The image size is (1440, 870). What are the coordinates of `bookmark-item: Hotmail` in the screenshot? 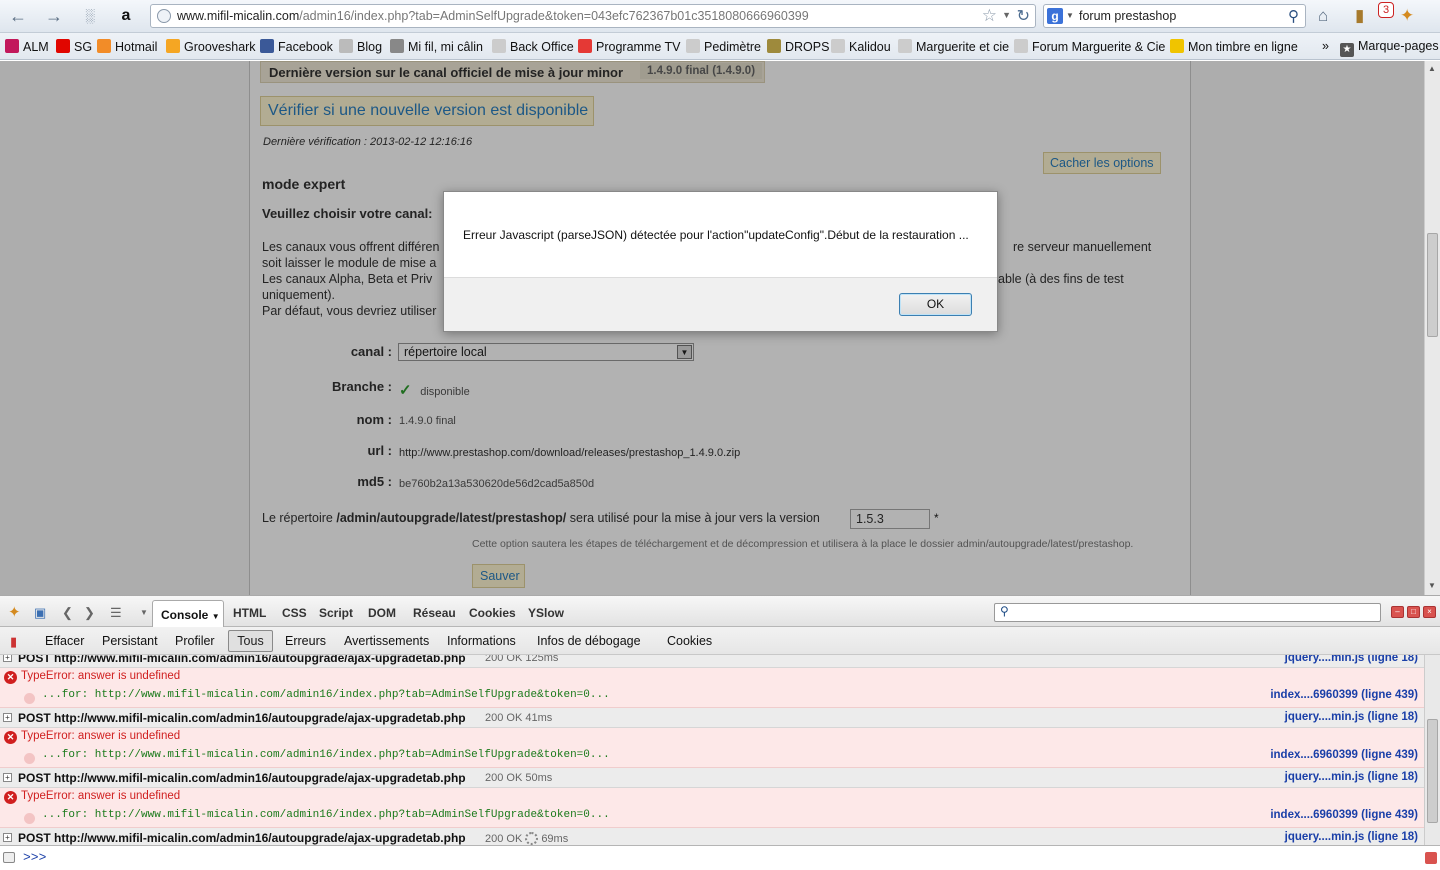 It's located at (127, 46).